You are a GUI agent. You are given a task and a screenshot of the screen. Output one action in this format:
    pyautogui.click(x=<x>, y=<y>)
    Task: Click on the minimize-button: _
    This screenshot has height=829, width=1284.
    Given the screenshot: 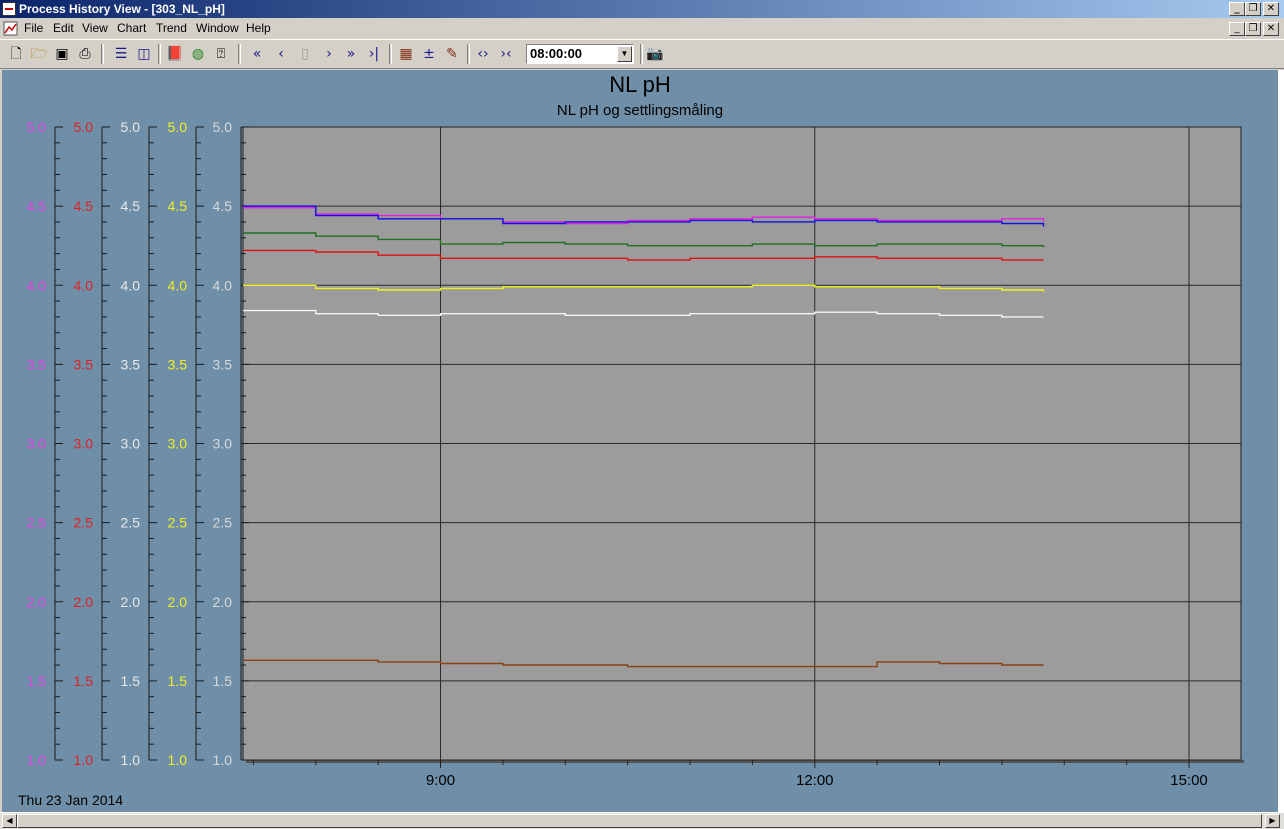 What is the action you would take?
    pyautogui.click(x=1237, y=9)
    